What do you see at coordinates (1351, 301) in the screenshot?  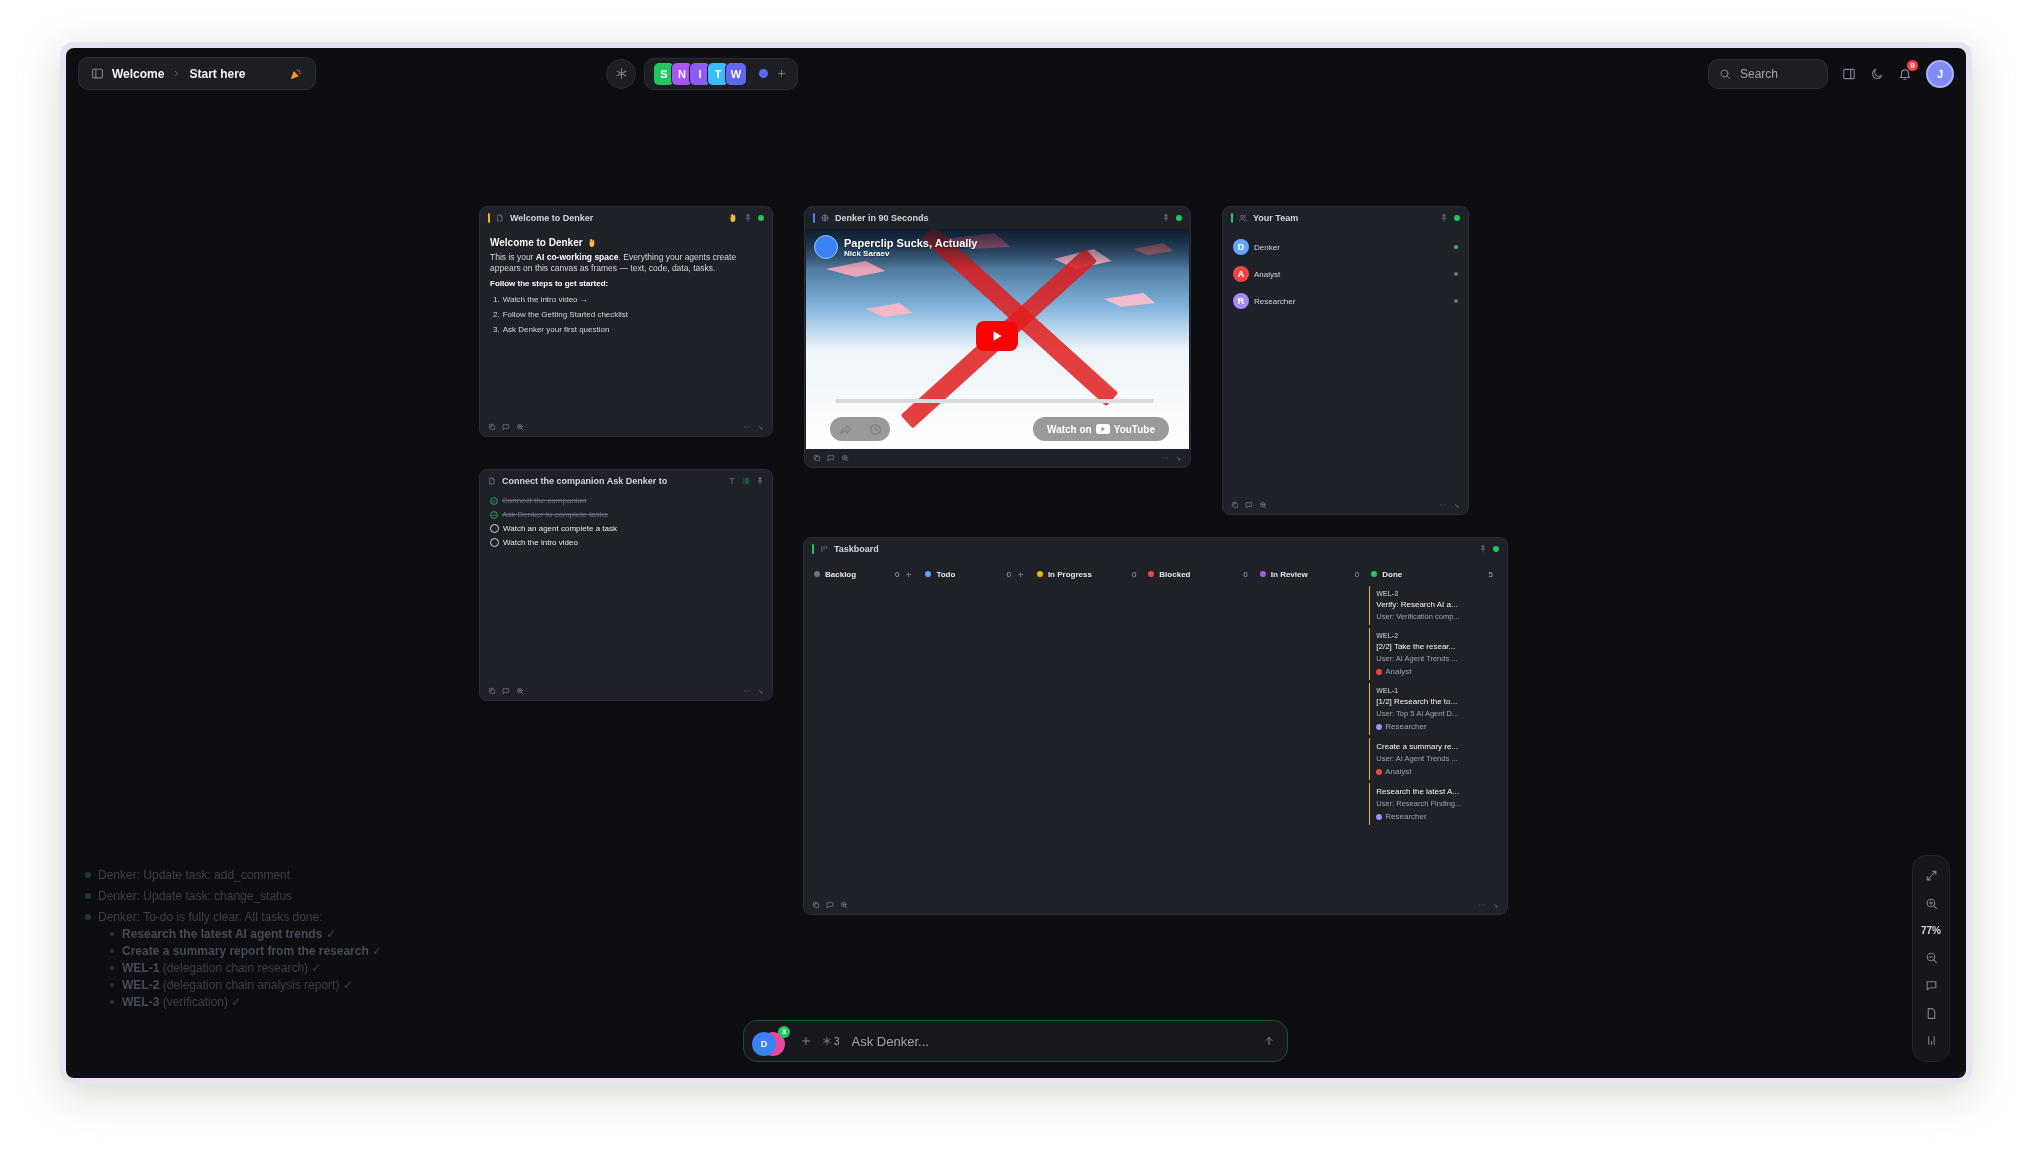 I see `member-name: Researcher` at bounding box center [1351, 301].